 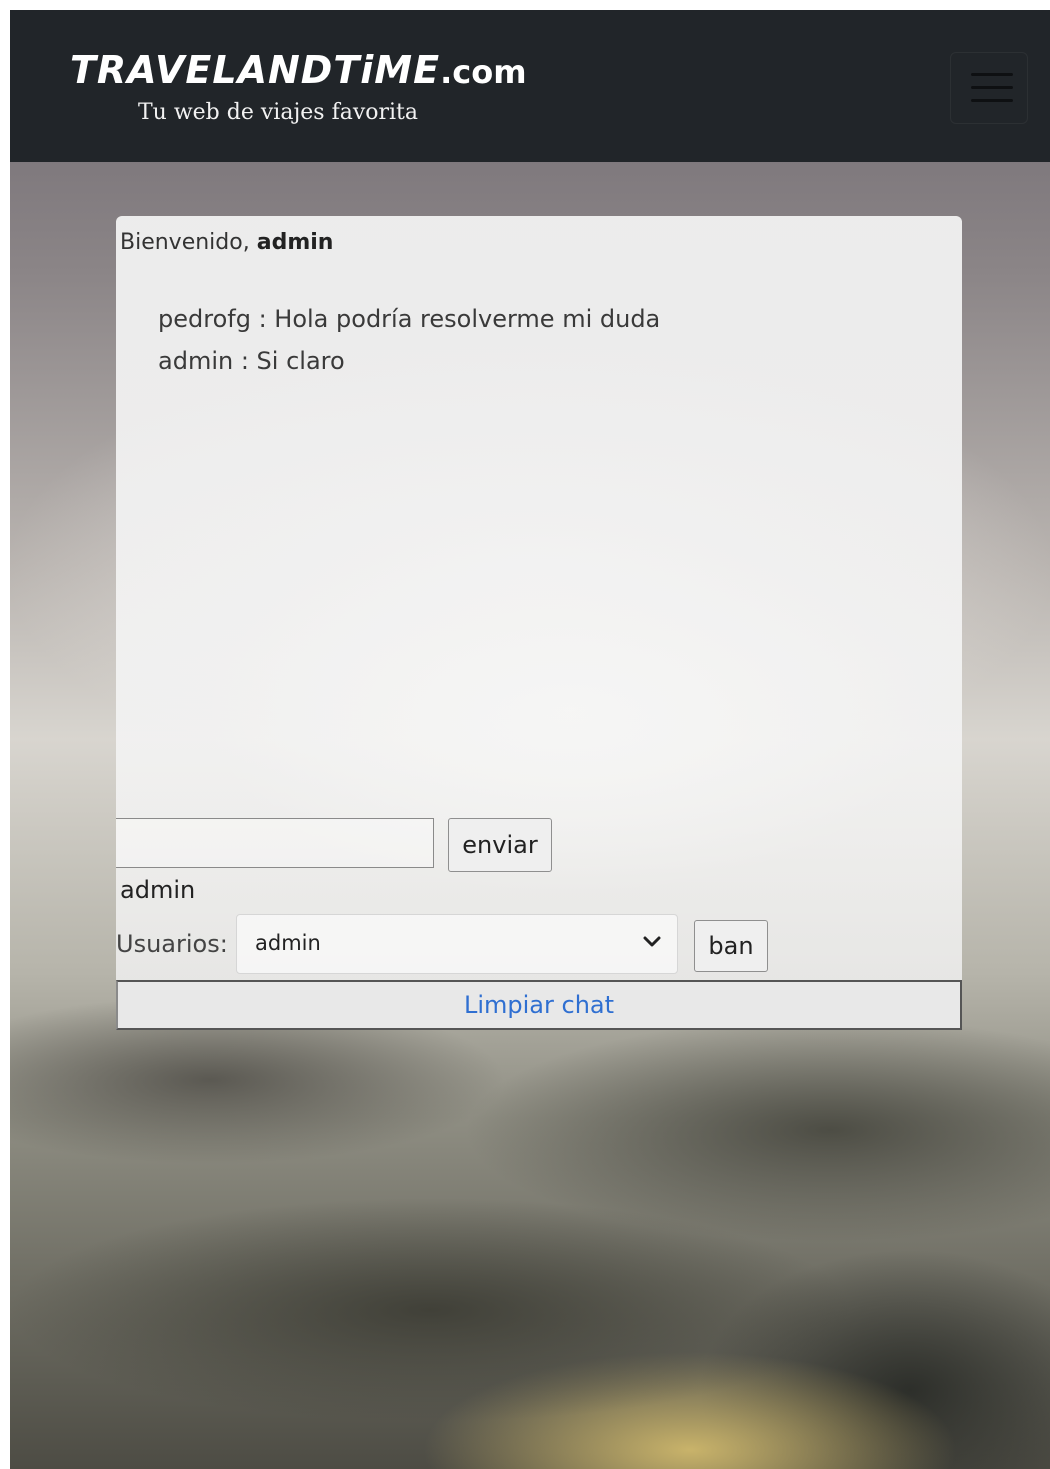 I want to click on users-select-value: admin, so click(x=288, y=943).